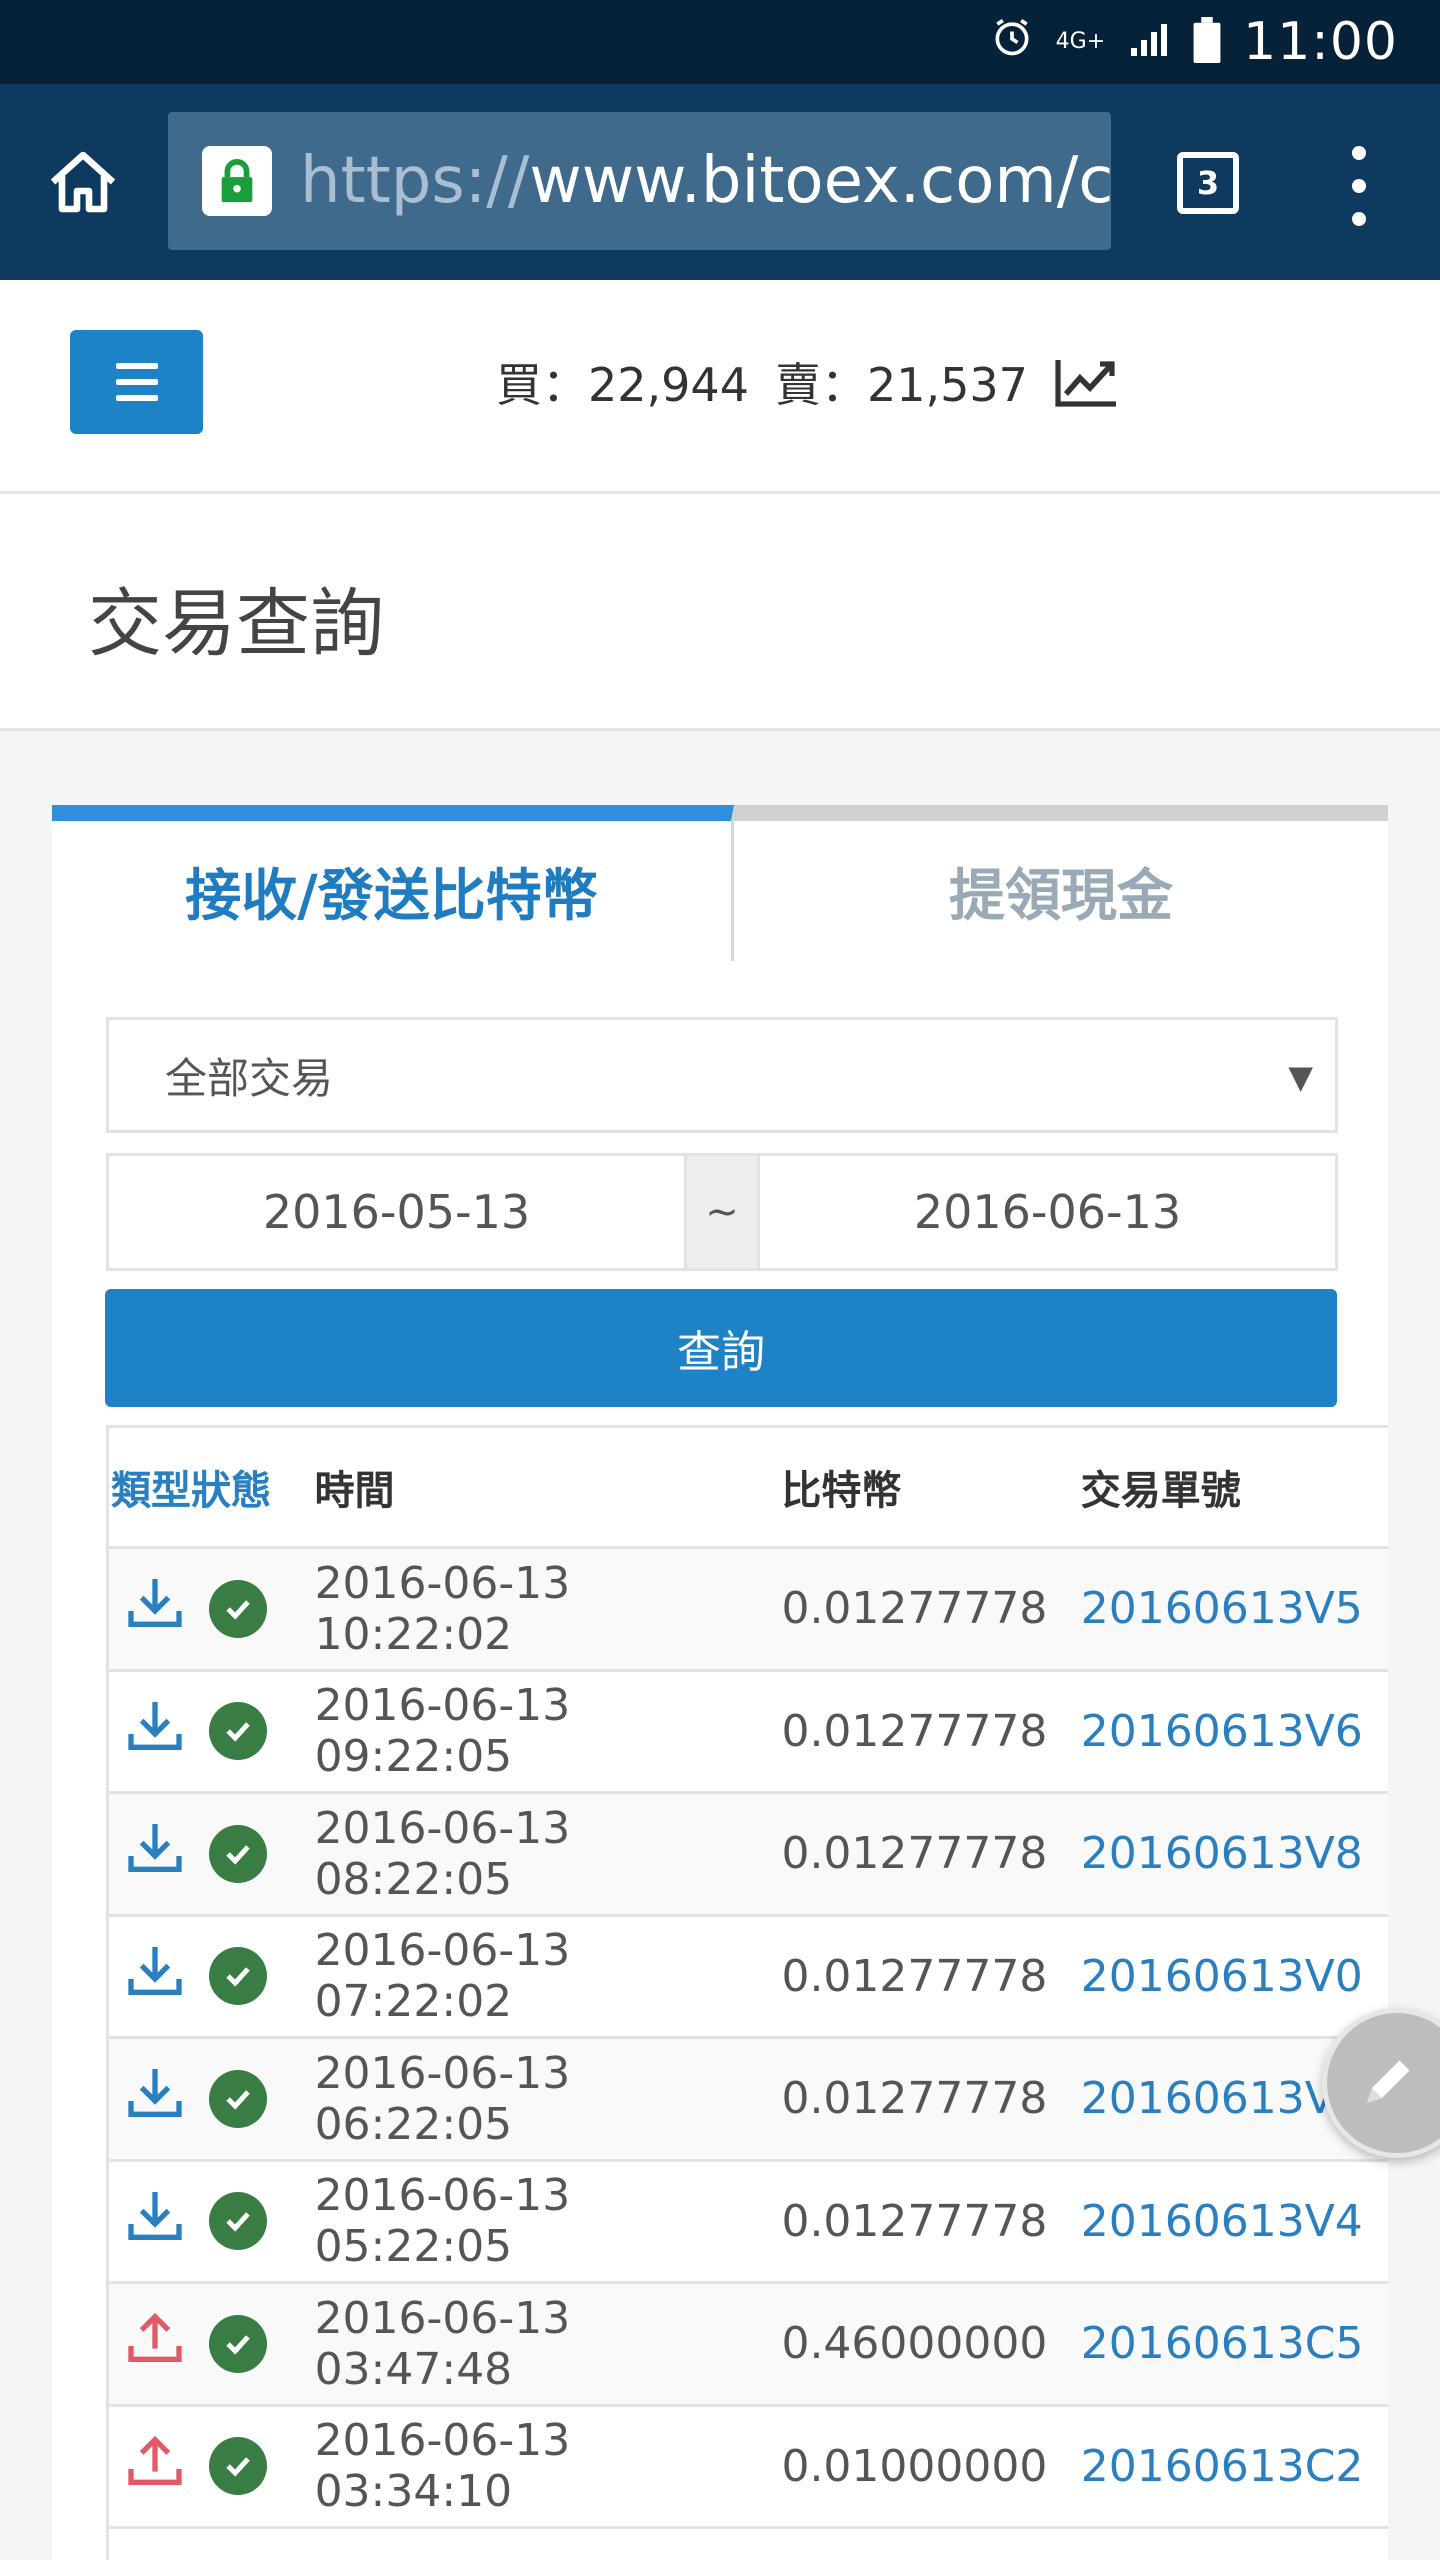  Describe the element at coordinates (442, 2098) in the screenshot. I see `time-cell: 2016-06-13 06:22:05` at that location.